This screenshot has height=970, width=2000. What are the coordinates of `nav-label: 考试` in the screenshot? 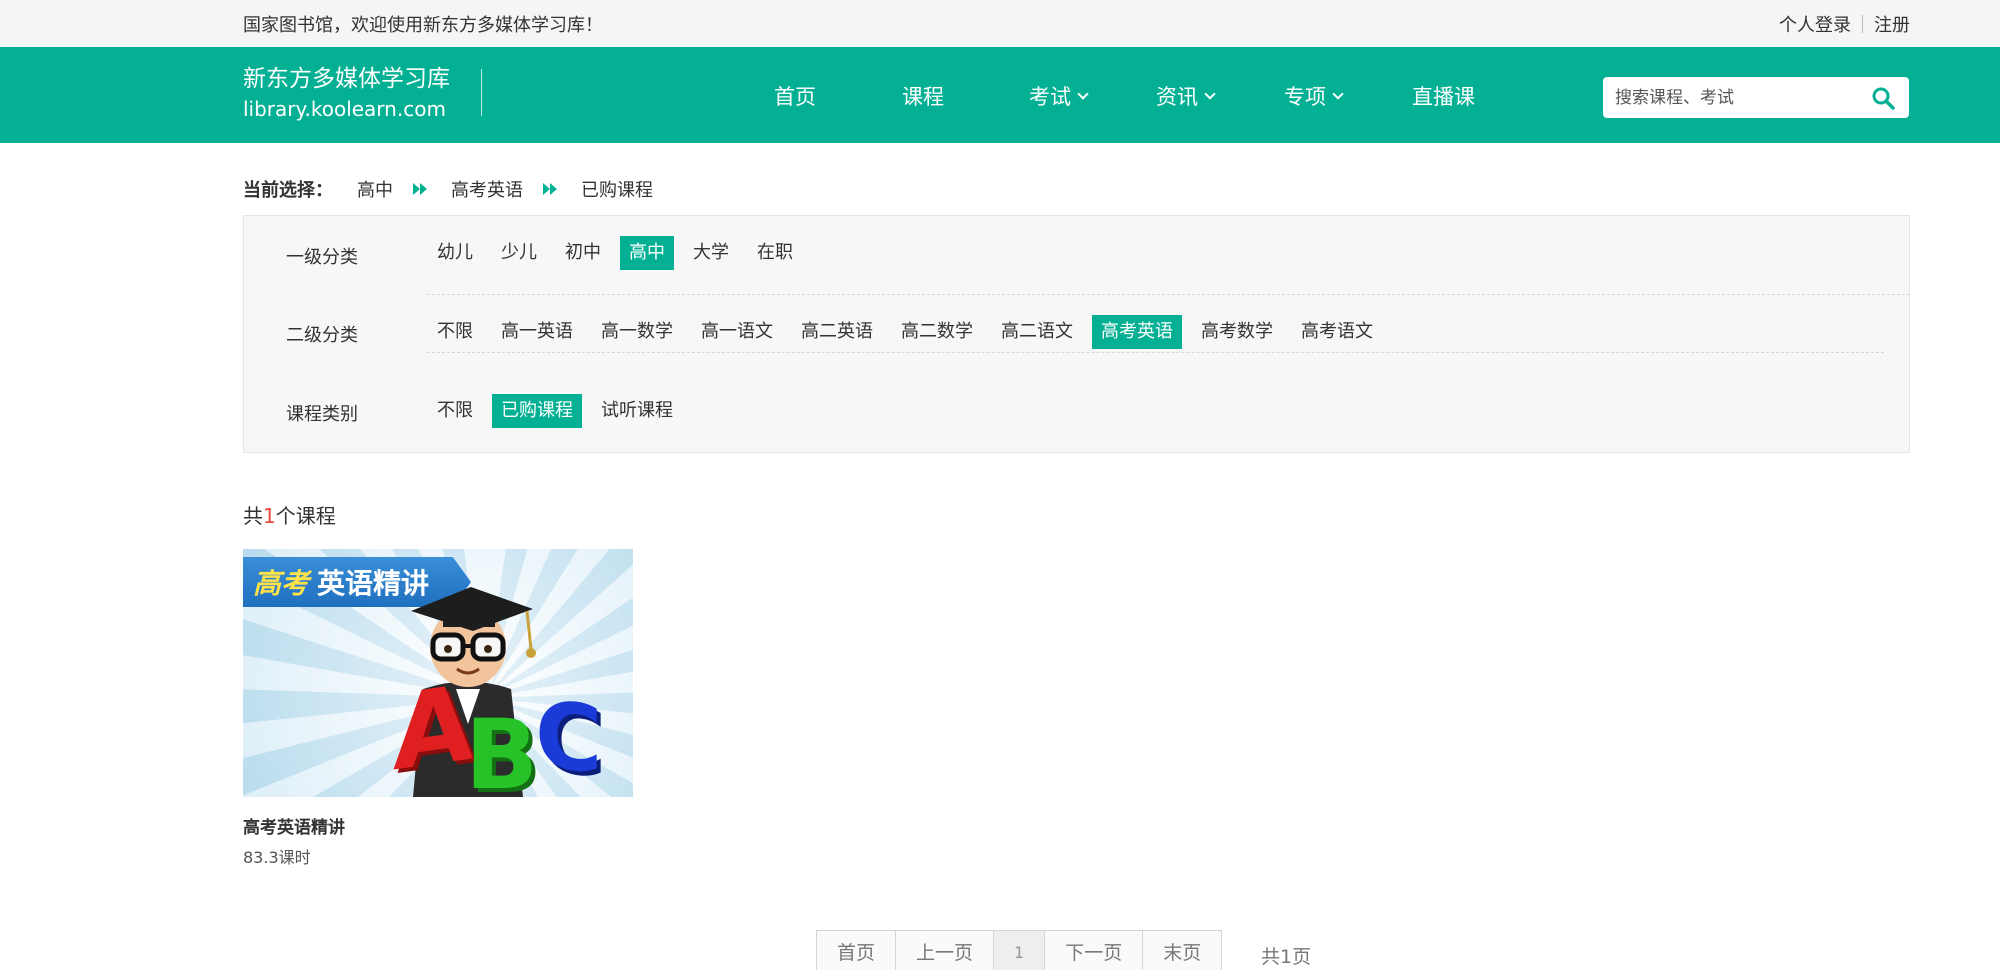 It's located at (1050, 97).